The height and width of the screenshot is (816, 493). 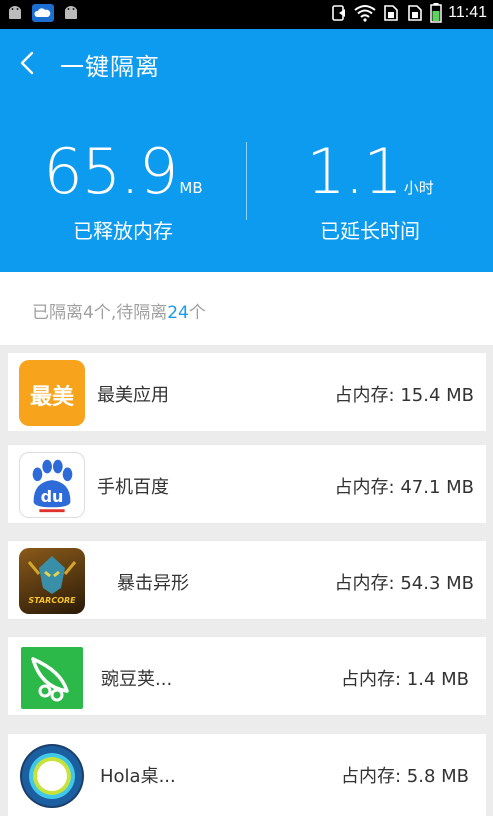 I want to click on summary-suffix: 个, so click(x=197, y=313).